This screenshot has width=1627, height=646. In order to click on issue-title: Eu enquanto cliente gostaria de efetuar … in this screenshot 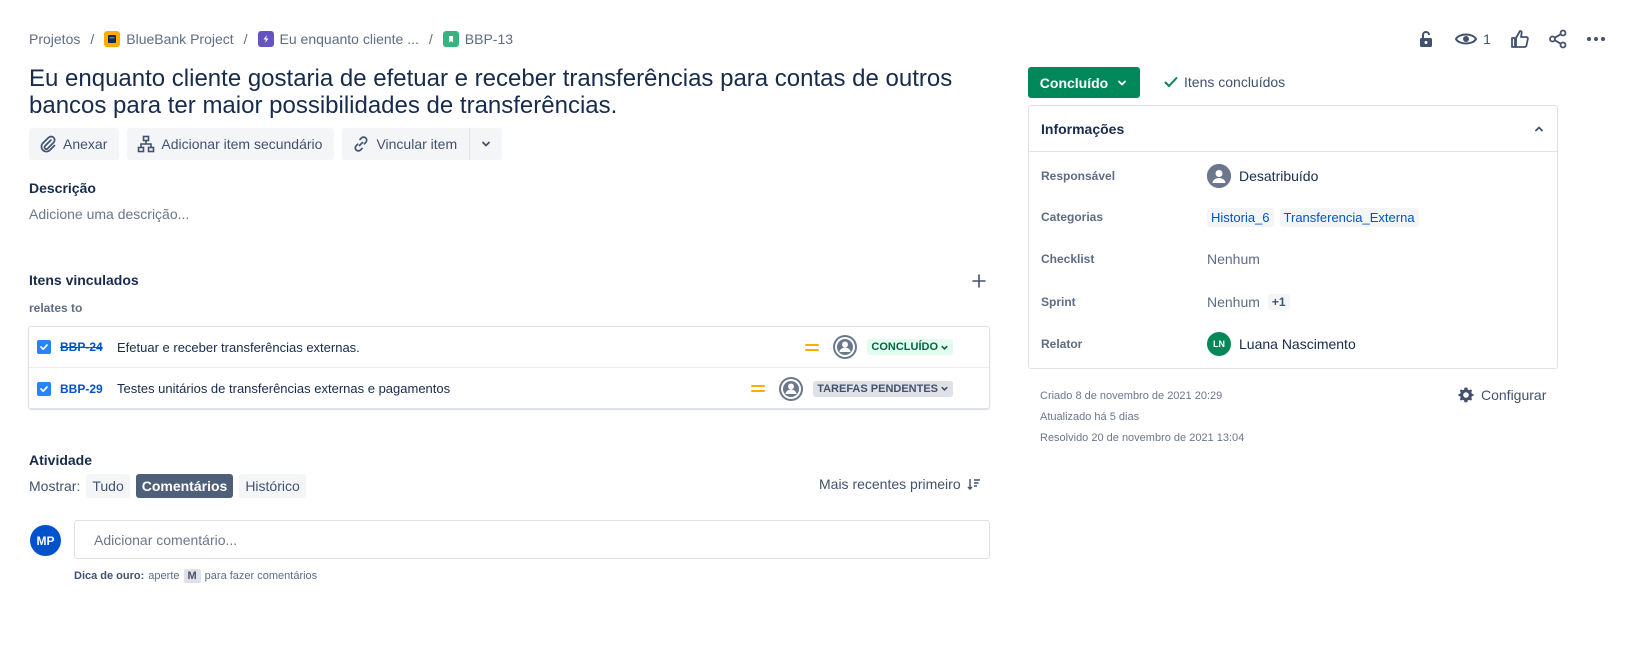, I will do `click(509, 92)`.